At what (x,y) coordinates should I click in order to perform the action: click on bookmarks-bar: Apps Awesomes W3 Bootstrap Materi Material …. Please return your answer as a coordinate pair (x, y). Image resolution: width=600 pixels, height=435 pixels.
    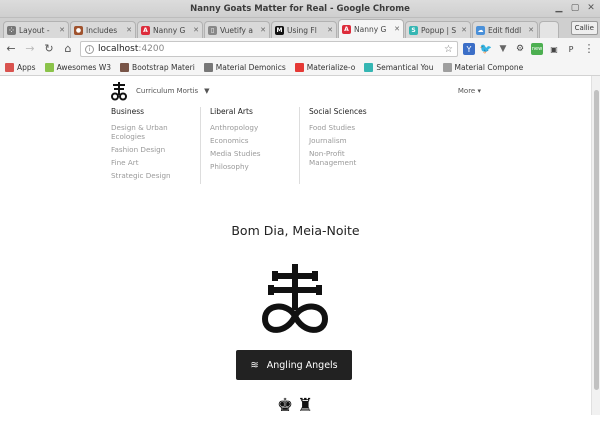
    Looking at the image, I should click on (300, 68).